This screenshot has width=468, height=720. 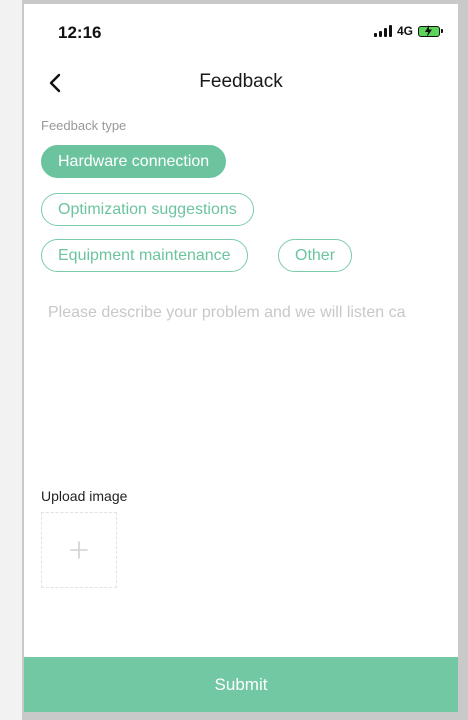 I want to click on chip-other: Other, so click(x=315, y=255).